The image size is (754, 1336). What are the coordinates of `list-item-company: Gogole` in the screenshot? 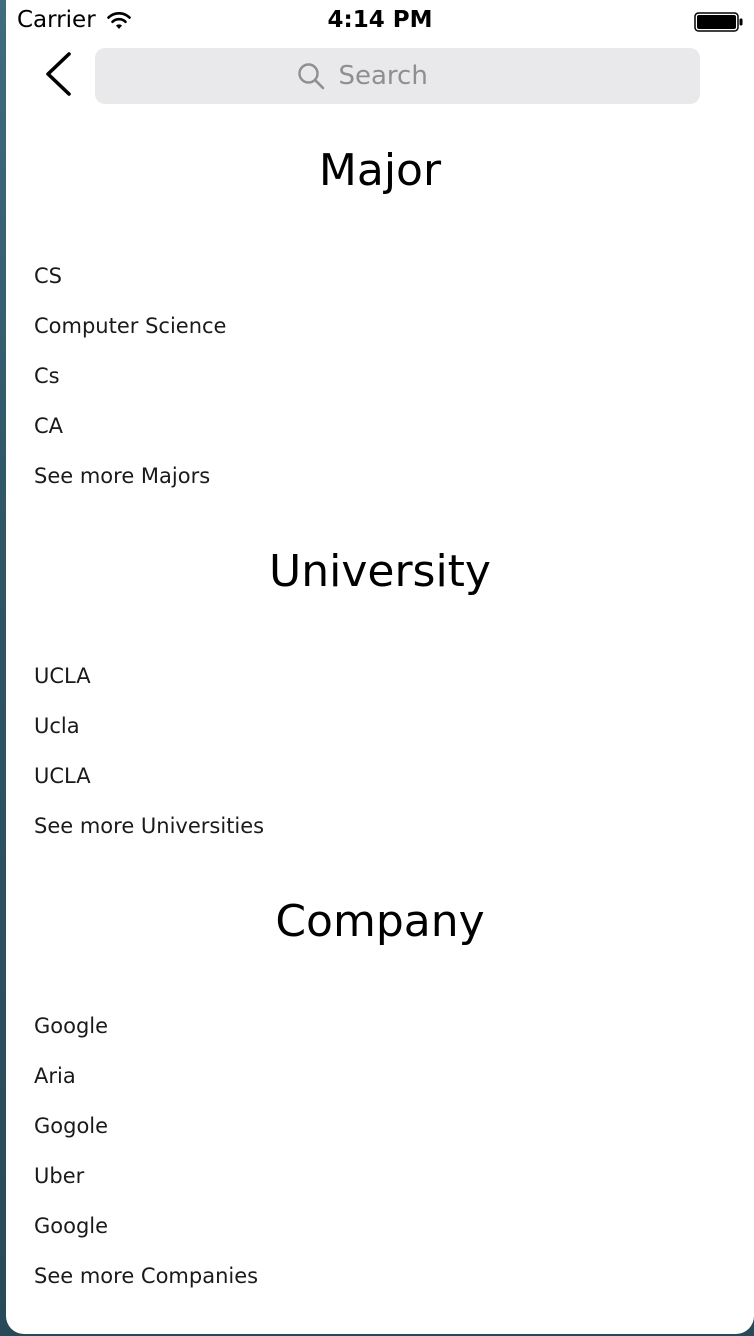 It's located at (71, 1126).